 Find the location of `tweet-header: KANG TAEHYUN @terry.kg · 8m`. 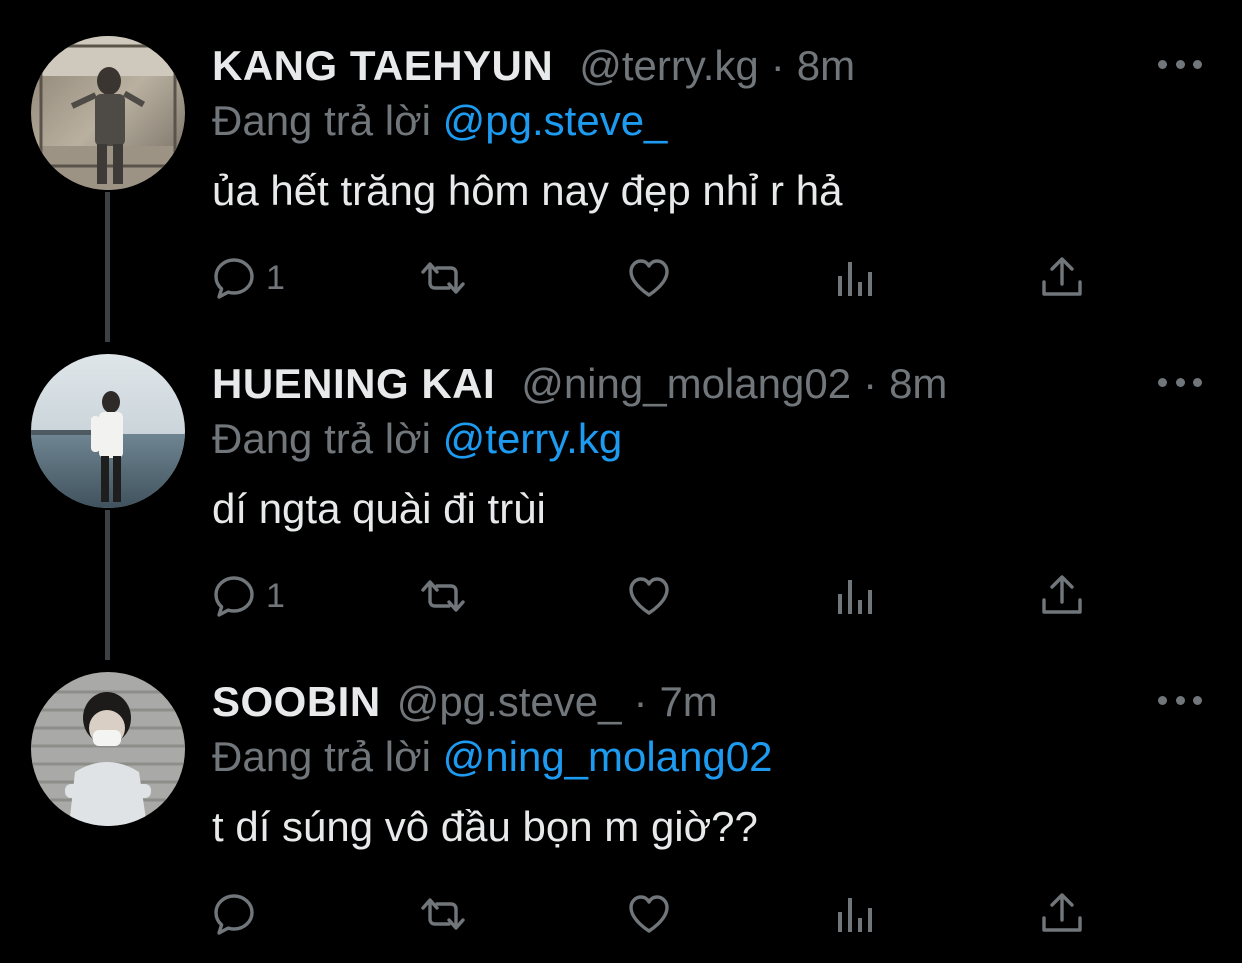

tweet-header: KANG TAEHYUN @terry.kg · 8m is located at coordinates (533, 66).